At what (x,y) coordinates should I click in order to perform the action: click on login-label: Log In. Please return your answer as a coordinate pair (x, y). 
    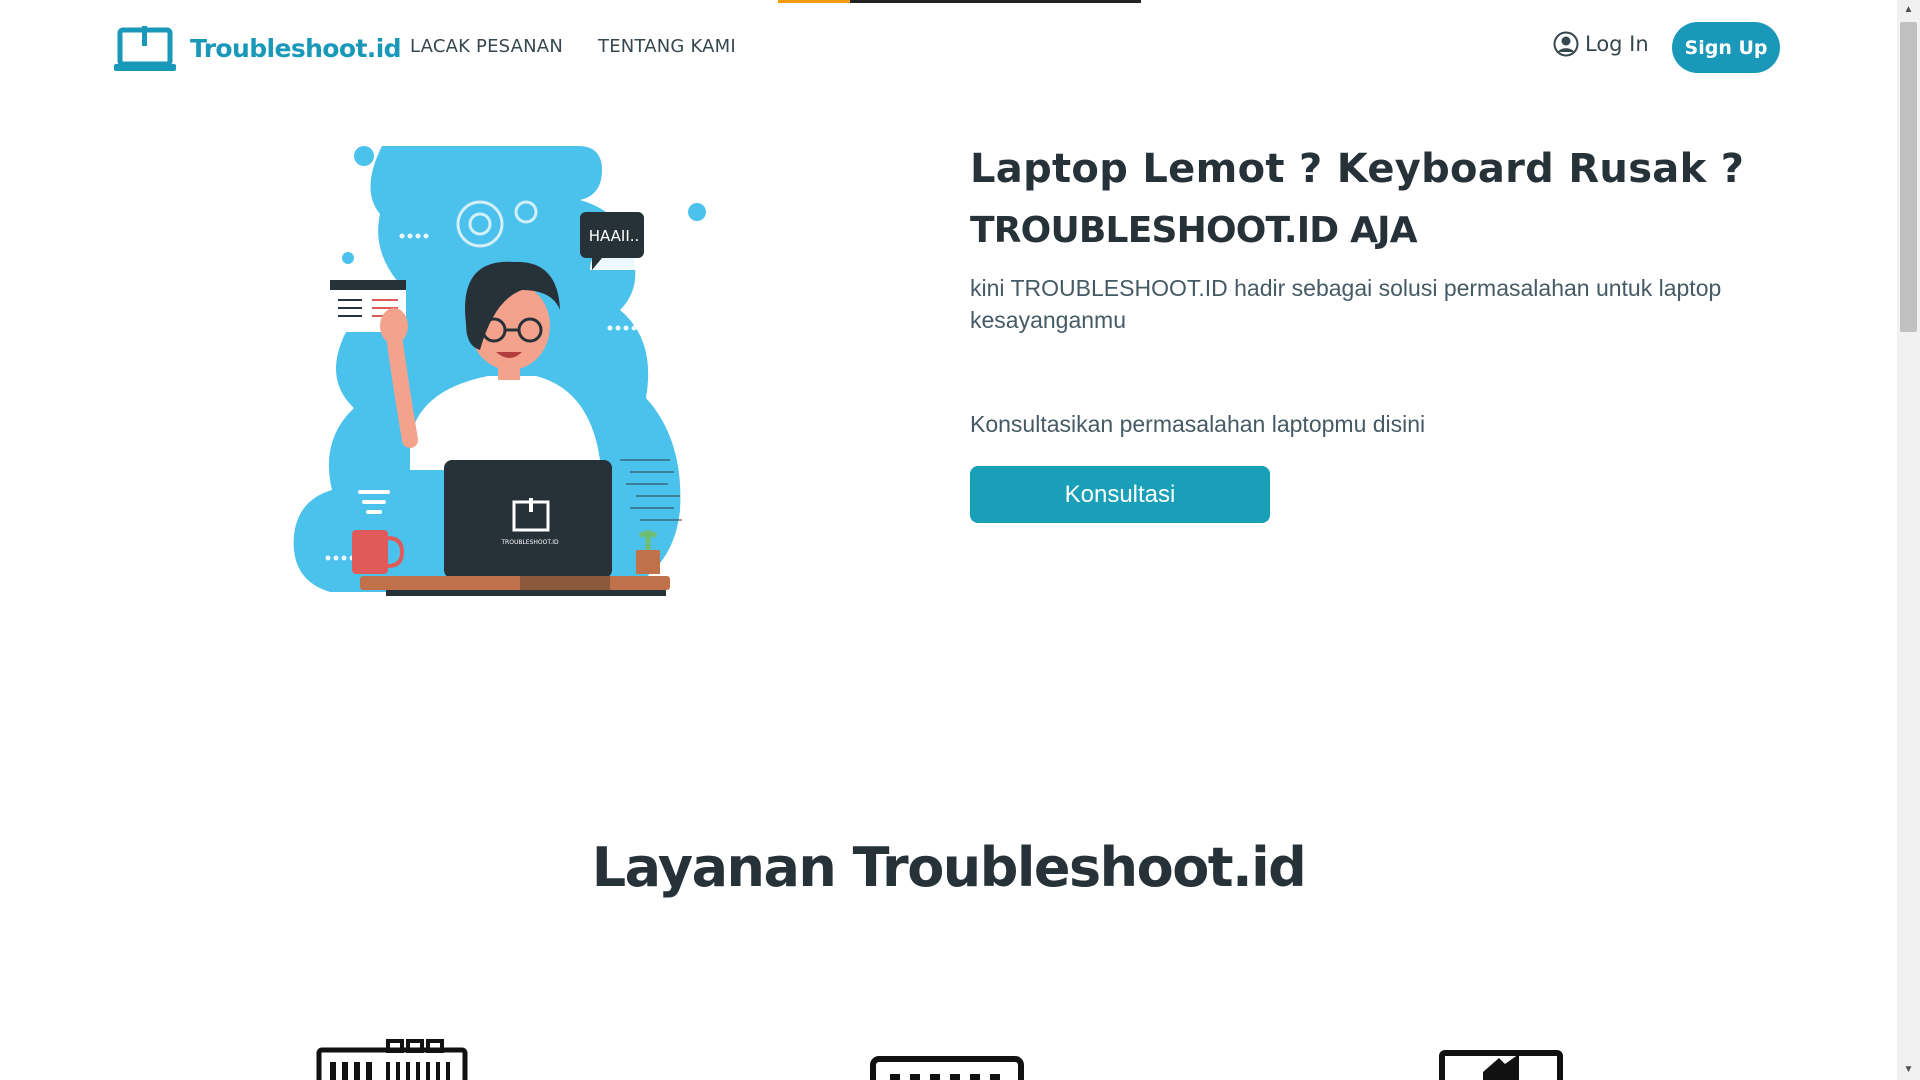
    Looking at the image, I should click on (1617, 44).